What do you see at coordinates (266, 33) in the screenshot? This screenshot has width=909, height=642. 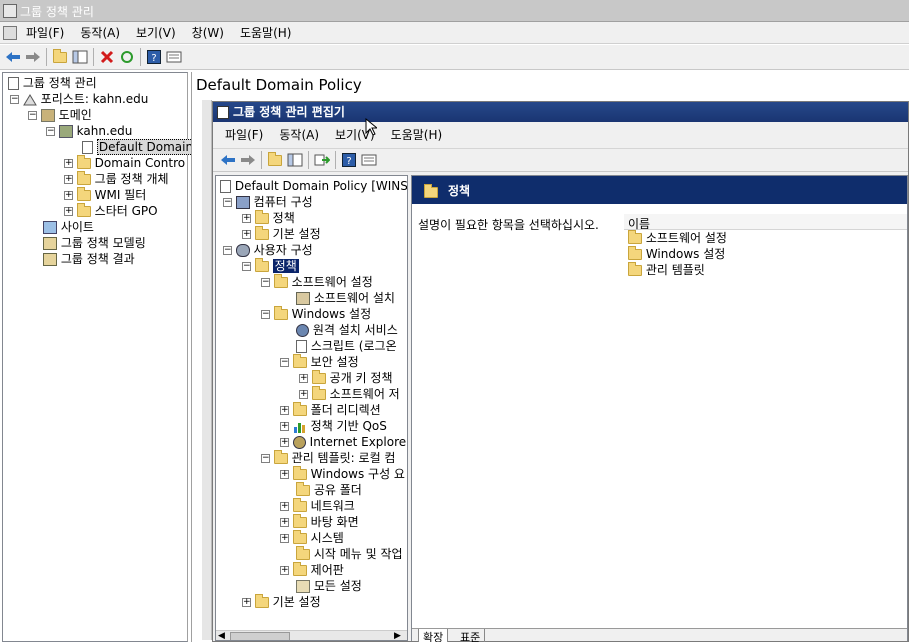 I see `outer-menu-help: 도움말(H)` at bounding box center [266, 33].